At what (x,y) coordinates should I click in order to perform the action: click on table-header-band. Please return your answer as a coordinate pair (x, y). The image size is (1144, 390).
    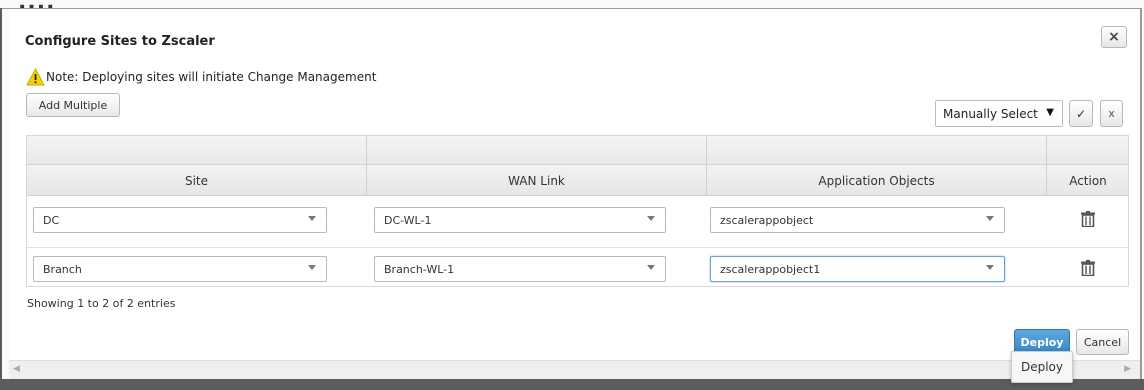
    Looking at the image, I should click on (577, 150).